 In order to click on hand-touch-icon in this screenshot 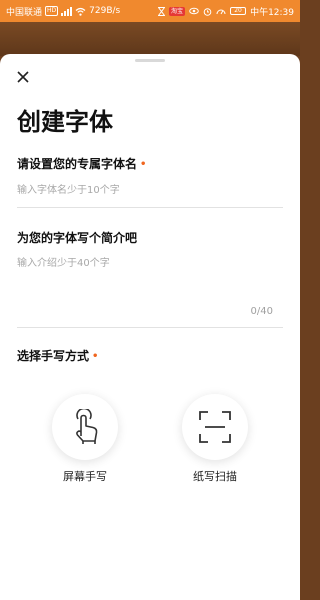, I will do `click(87, 426)`.